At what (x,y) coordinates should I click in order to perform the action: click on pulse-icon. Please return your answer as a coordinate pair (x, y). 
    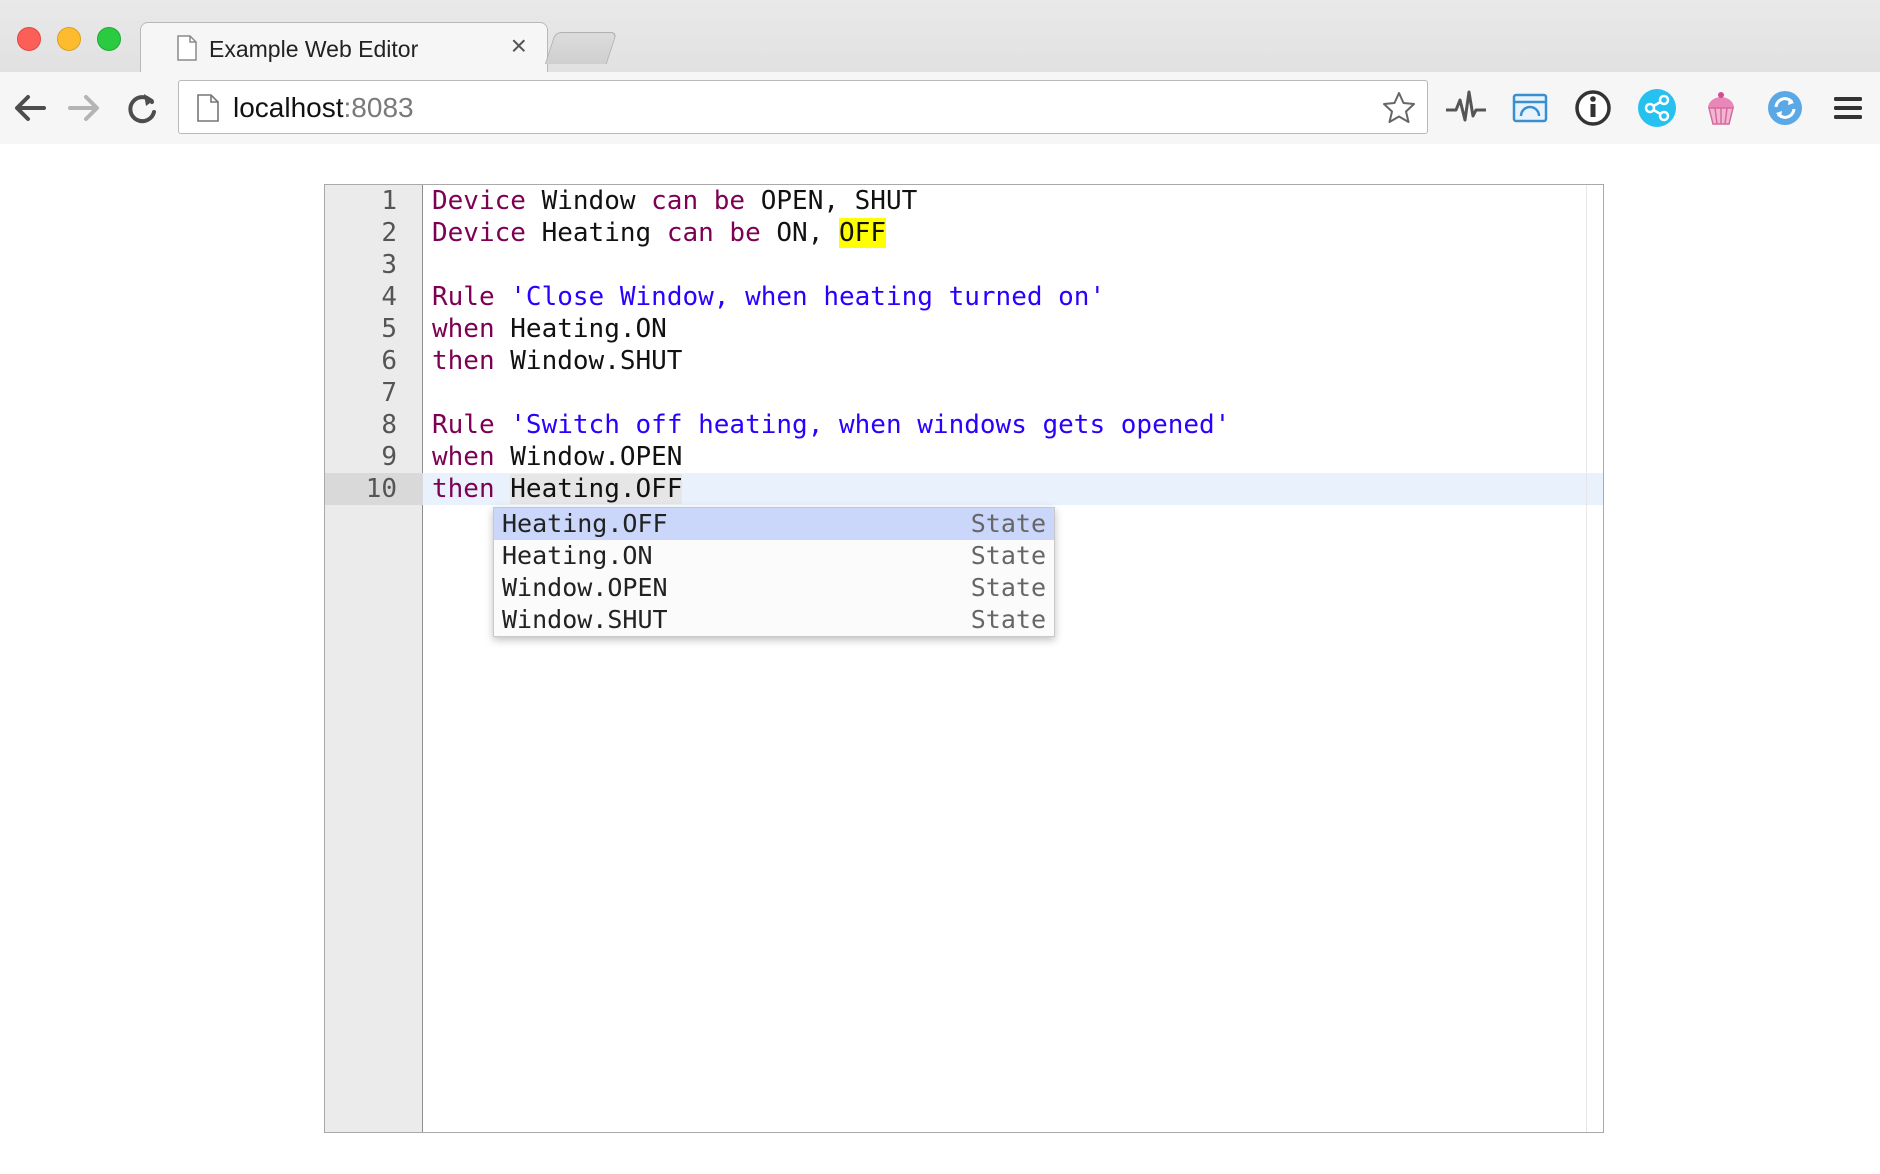
    Looking at the image, I should click on (1466, 106).